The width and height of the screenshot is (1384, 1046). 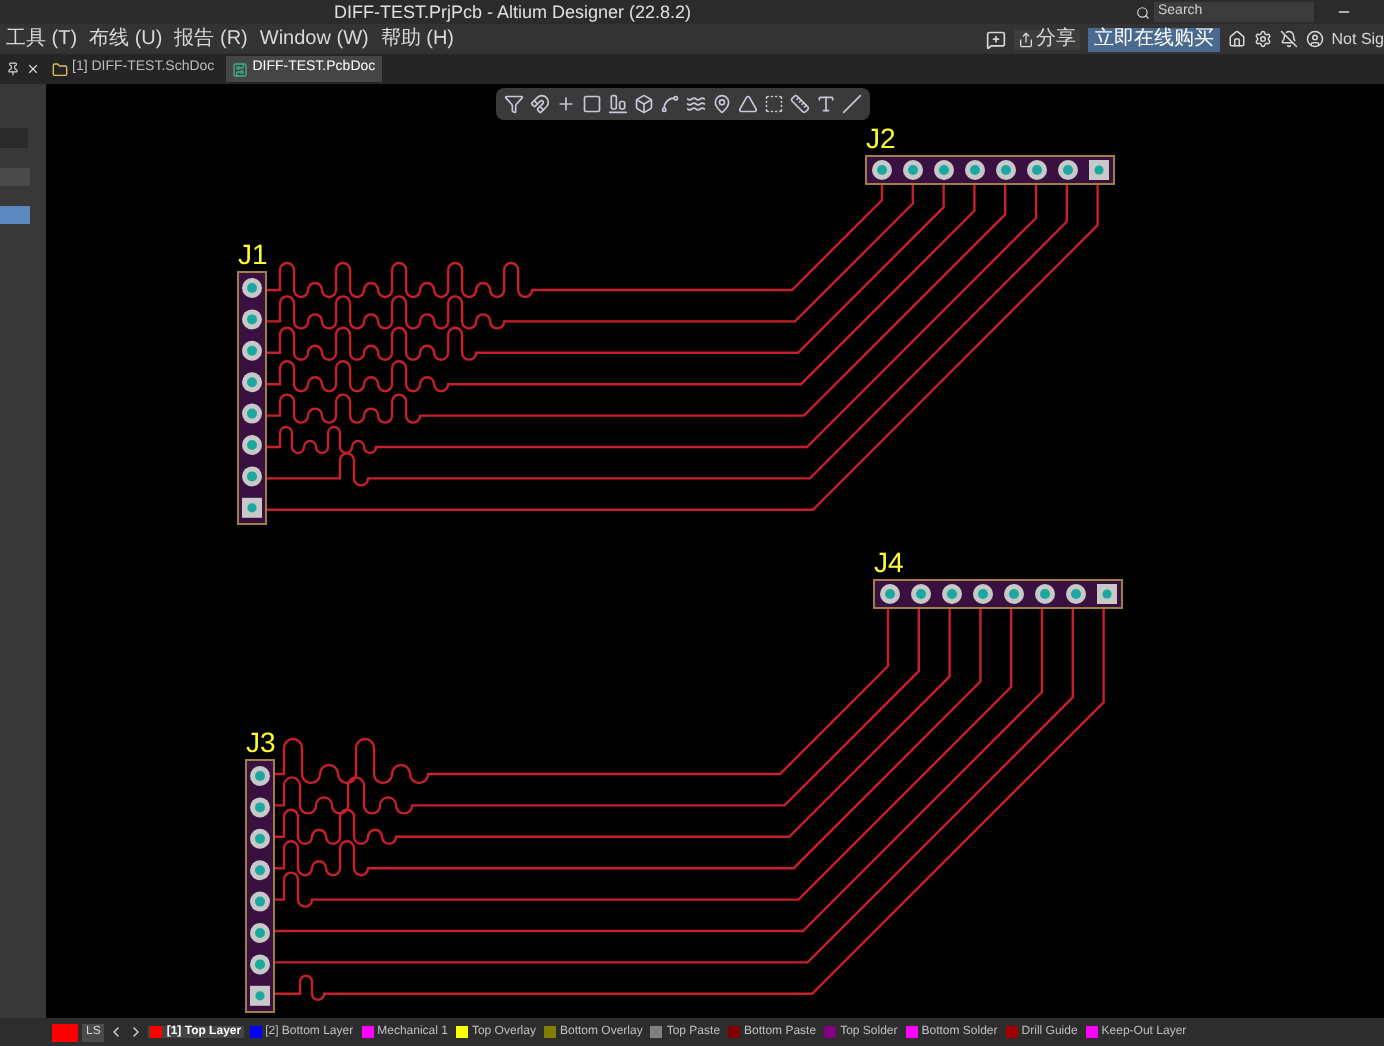 I want to click on search-icon, so click(x=1143, y=12).